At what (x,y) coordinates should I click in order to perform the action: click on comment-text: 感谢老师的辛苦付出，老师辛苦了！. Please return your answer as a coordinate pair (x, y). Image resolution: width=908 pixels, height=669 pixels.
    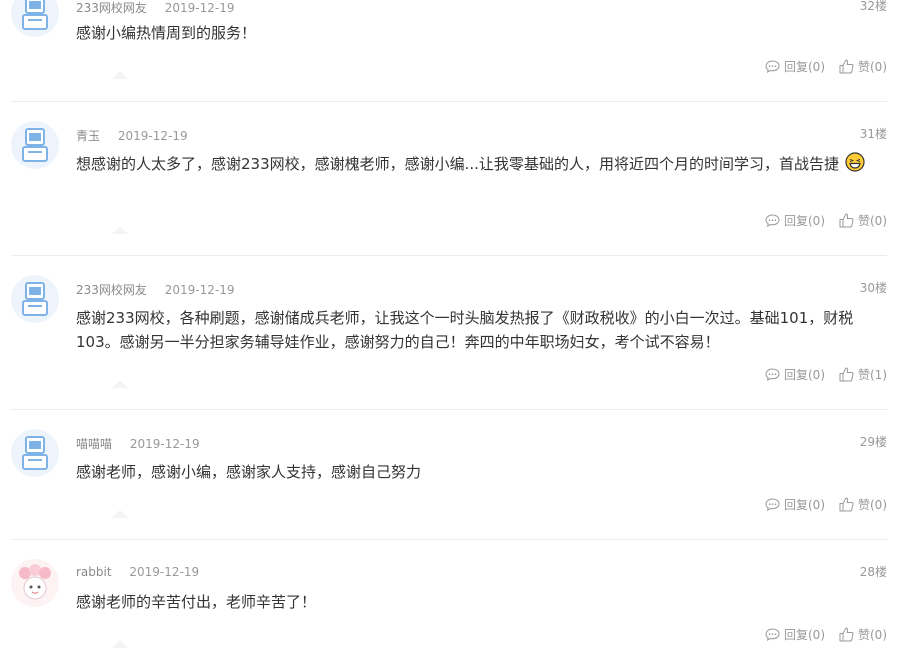
    Looking at the image, I should click on (196, 602).